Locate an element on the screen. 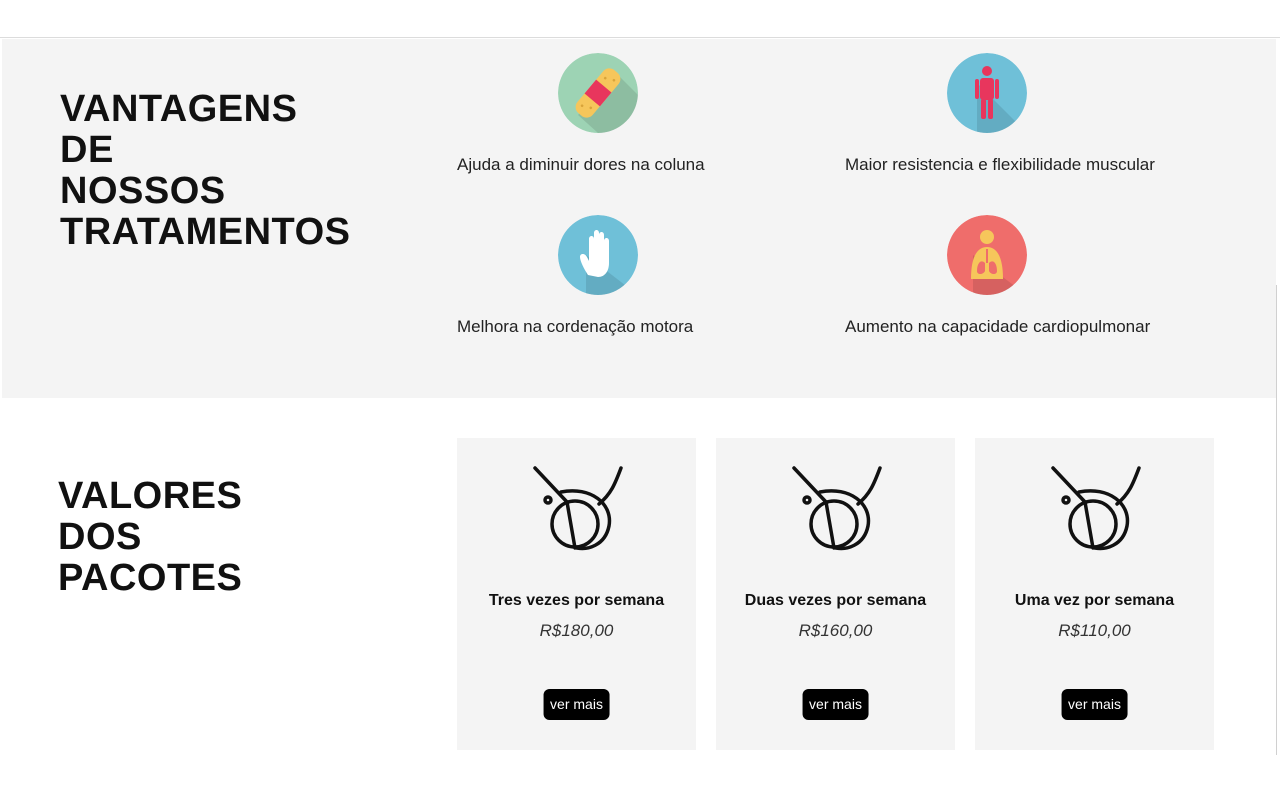 Image resolution: width=1280 pixels, height=800 pixels. benefit-item: Ajuda a diminuir dores na coluna is located at coordinates (637, 116).